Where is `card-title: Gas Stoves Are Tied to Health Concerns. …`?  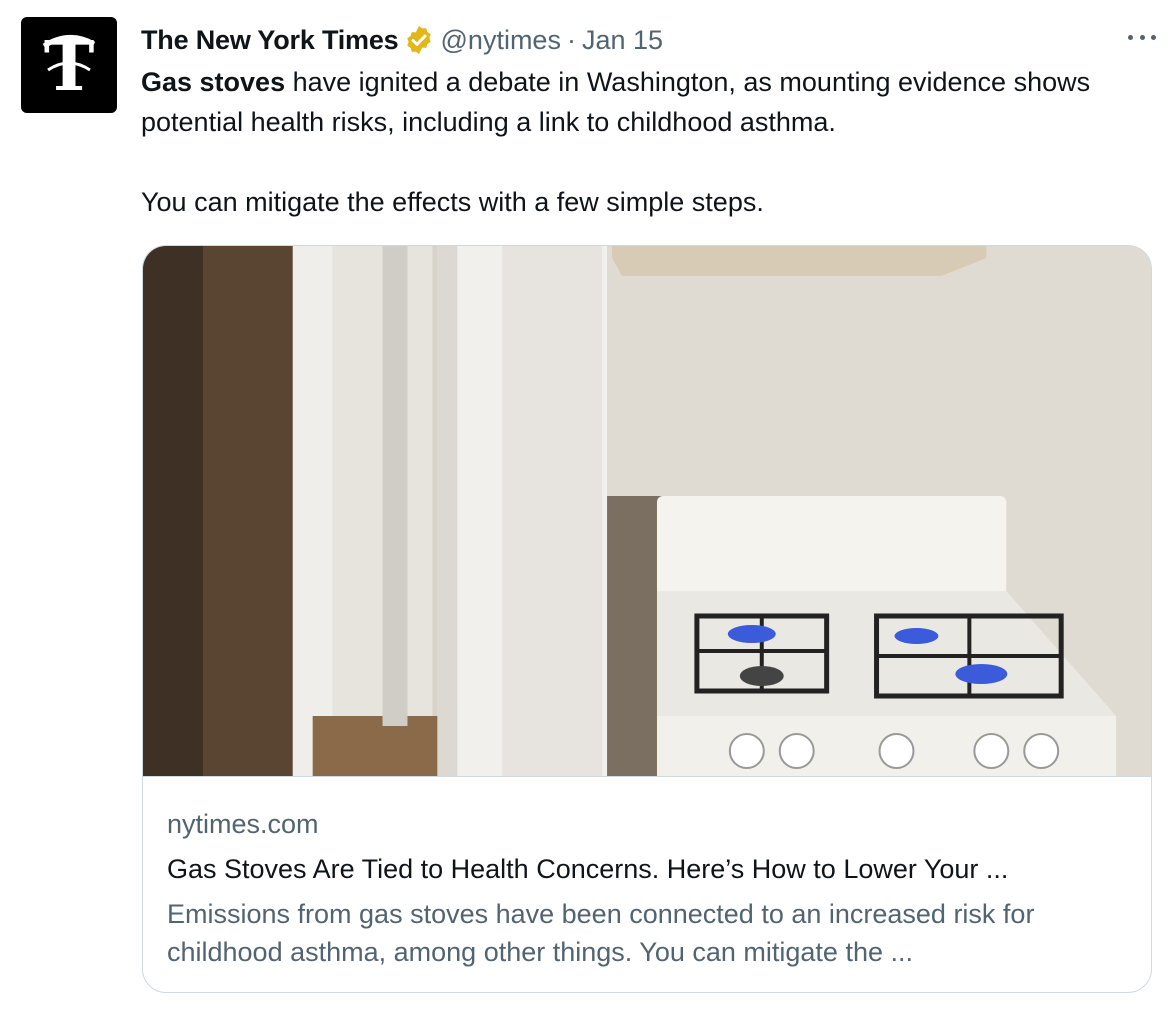
card-title: Gas Stoves Are Tied to Health Concerns. … is located at coordinates (647, 869).